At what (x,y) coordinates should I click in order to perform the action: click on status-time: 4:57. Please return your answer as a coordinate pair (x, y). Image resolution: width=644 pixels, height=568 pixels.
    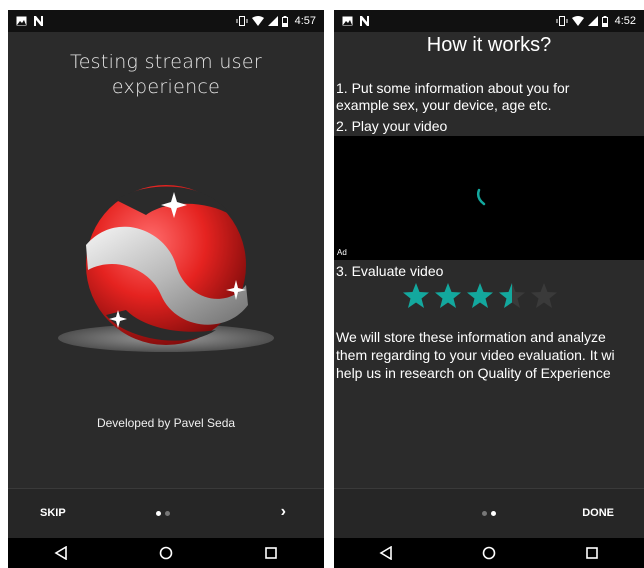
    Looking at the image, I should click on (305, 21).